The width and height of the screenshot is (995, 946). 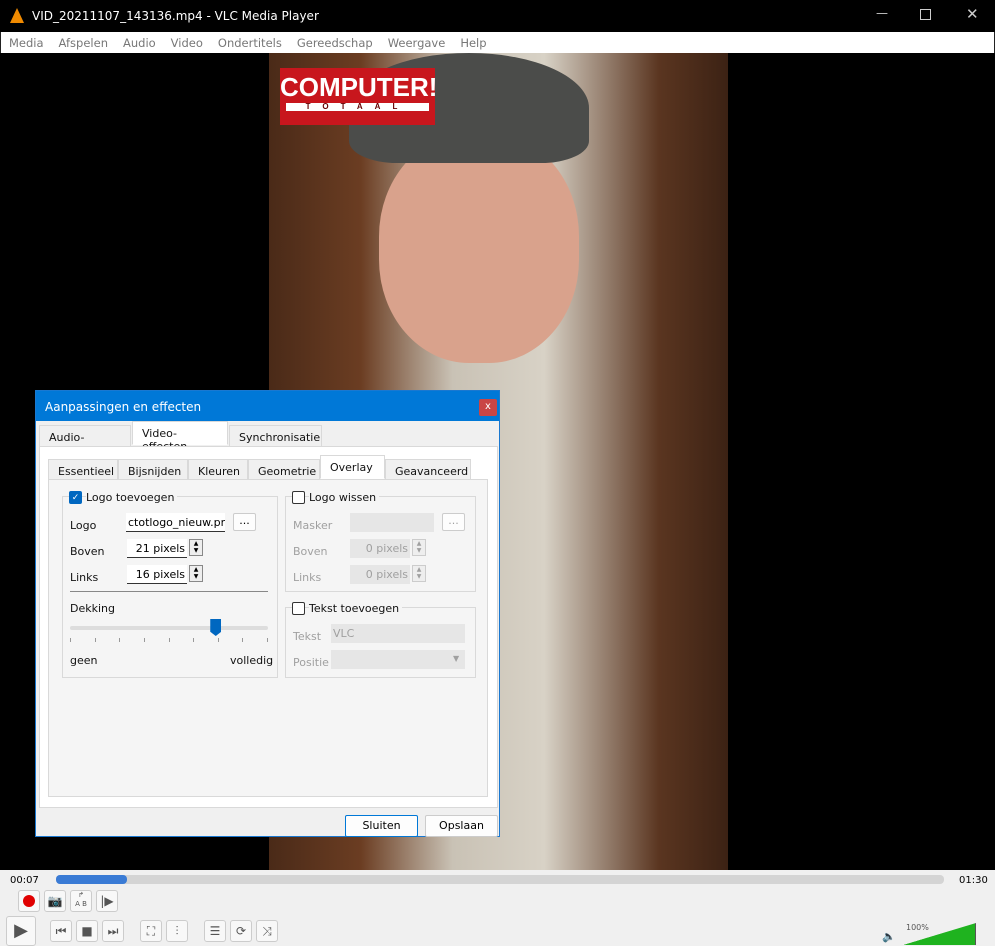 I want to click on record-icon, so click(x=29, y=901).